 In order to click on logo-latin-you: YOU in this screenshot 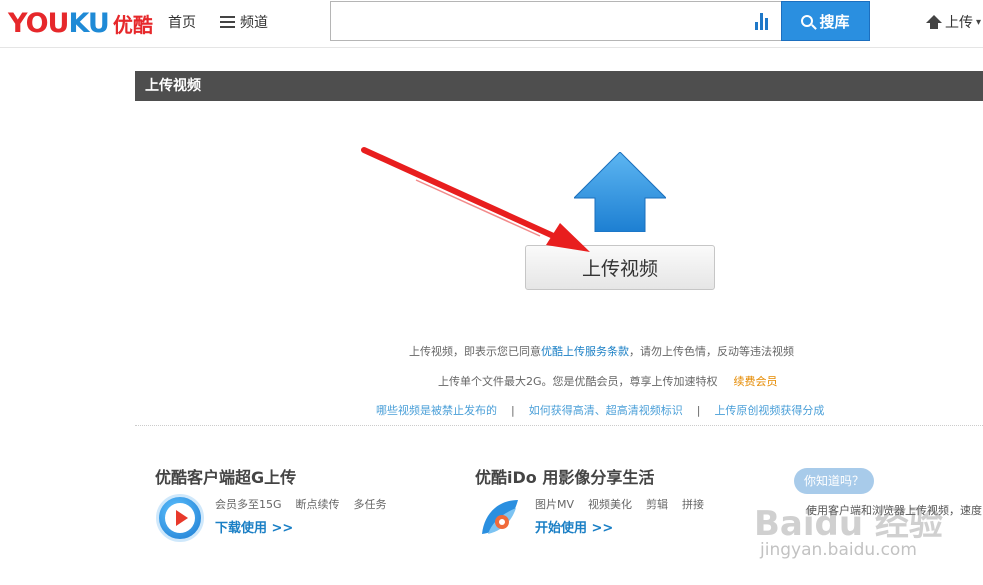, I will do `click(38, 23)`.